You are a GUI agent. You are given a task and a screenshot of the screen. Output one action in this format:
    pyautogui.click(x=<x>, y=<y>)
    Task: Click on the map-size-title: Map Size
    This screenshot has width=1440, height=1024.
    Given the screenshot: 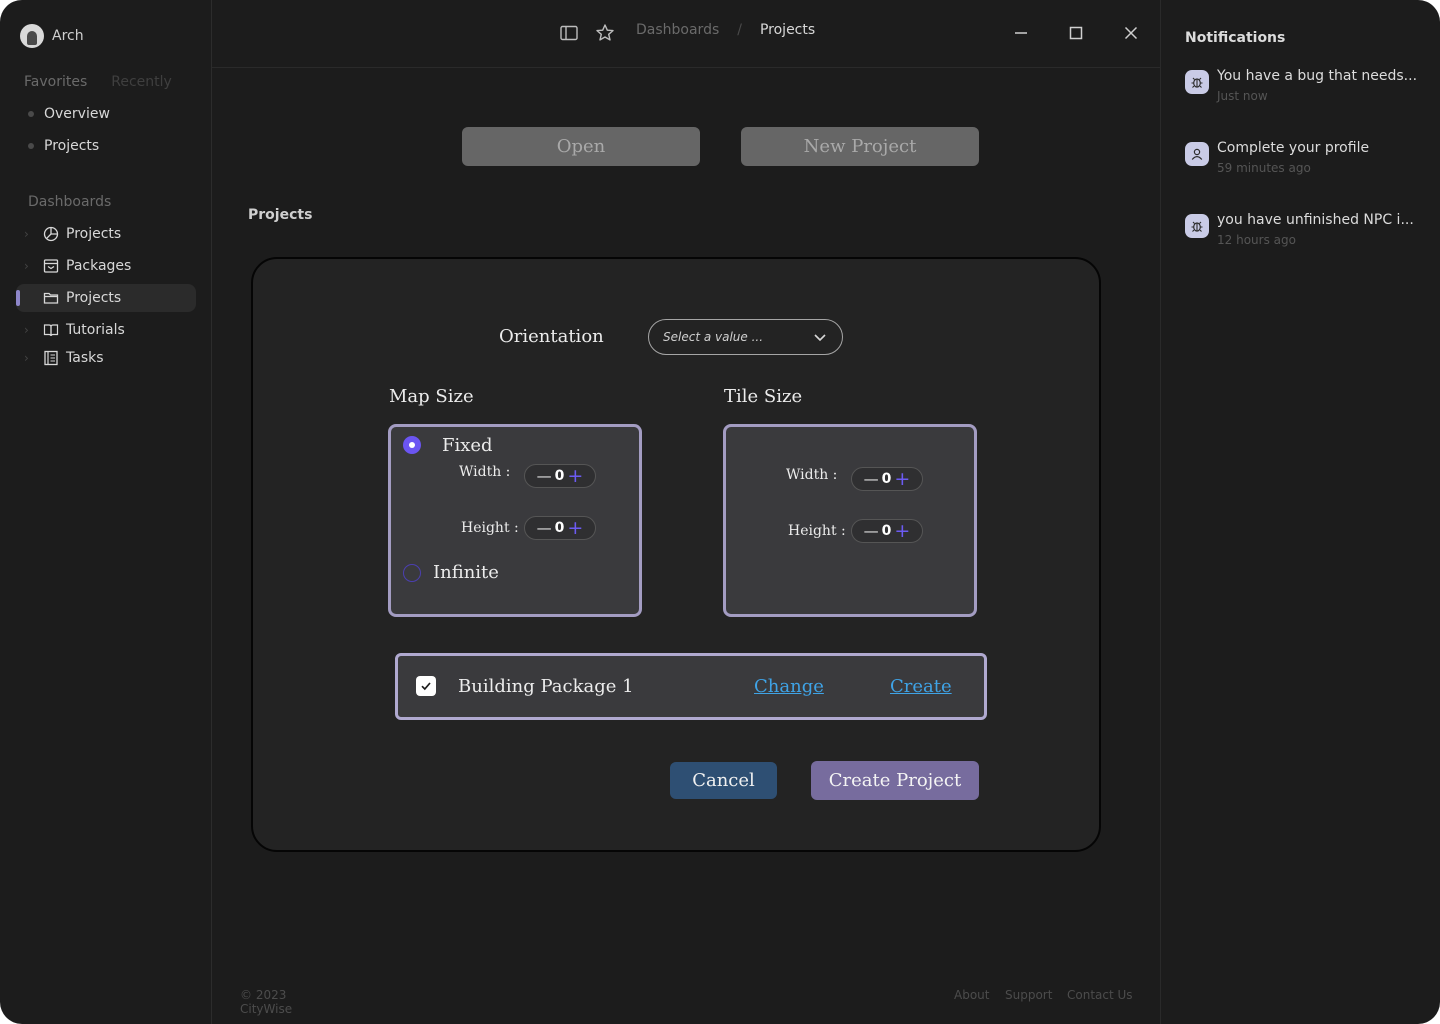 What is the action you would take?
    pyautogui.click(x=431, y=396)
    